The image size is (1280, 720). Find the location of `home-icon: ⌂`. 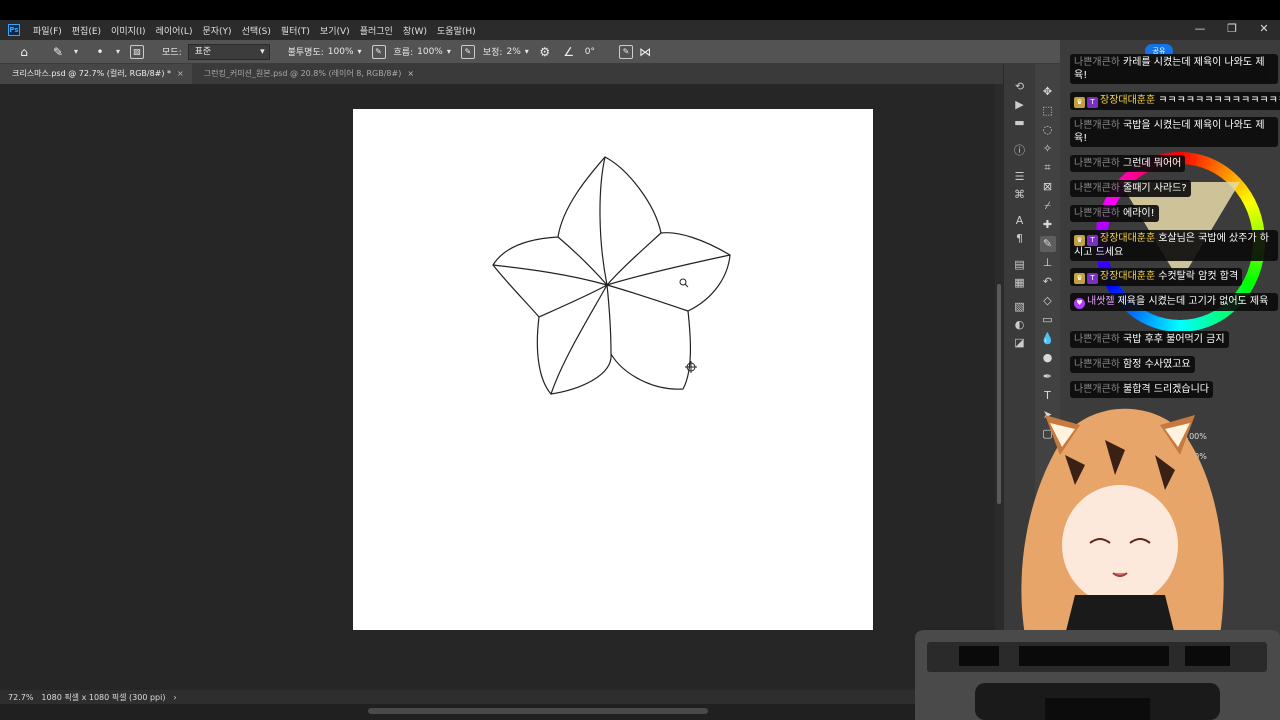

home-icon: ⌂ is located at coordinates (24, 52).